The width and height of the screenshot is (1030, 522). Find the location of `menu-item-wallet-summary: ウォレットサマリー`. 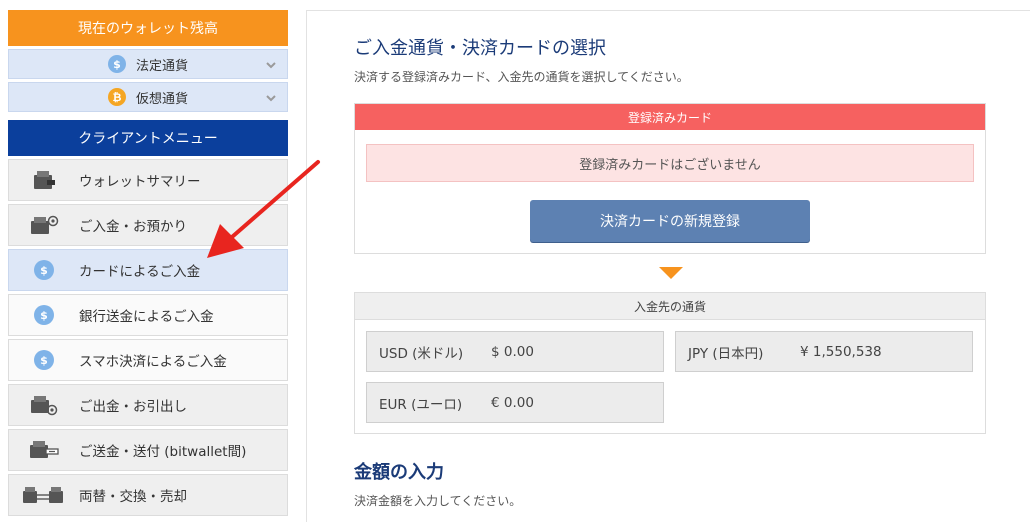

menu-item-wallet-summary: ウォレットサマリー is located at coordinates (148, 180).